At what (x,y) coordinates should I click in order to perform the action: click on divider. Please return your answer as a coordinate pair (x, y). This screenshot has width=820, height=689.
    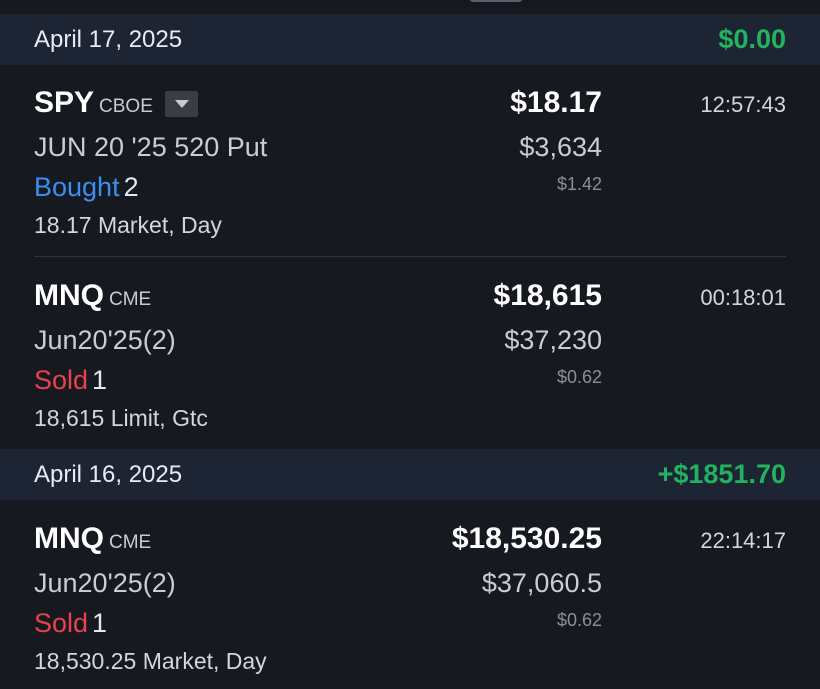
    Looking at the image, I should click on (410, 256).